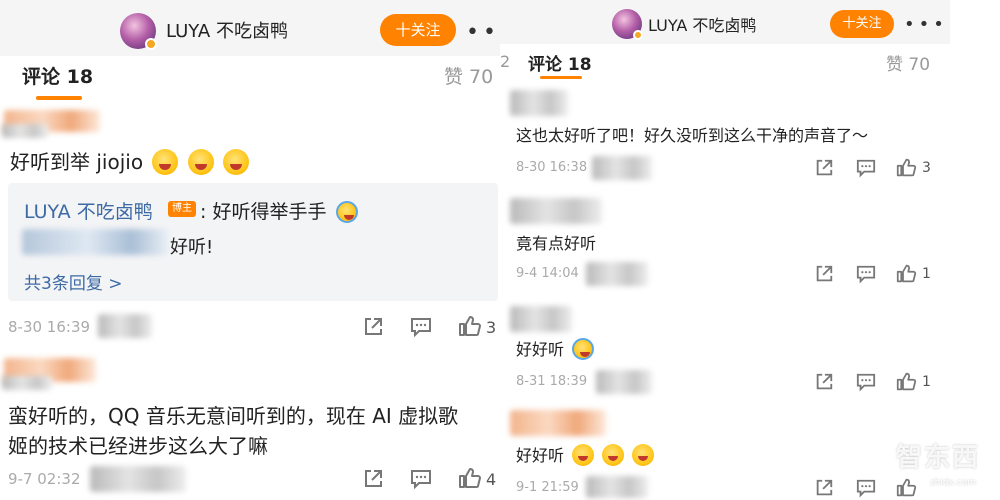 The width and height of the screenshot is (1000, 500). I want to click on comment-timestamp: 9-4 14:04, so click(547, 273).